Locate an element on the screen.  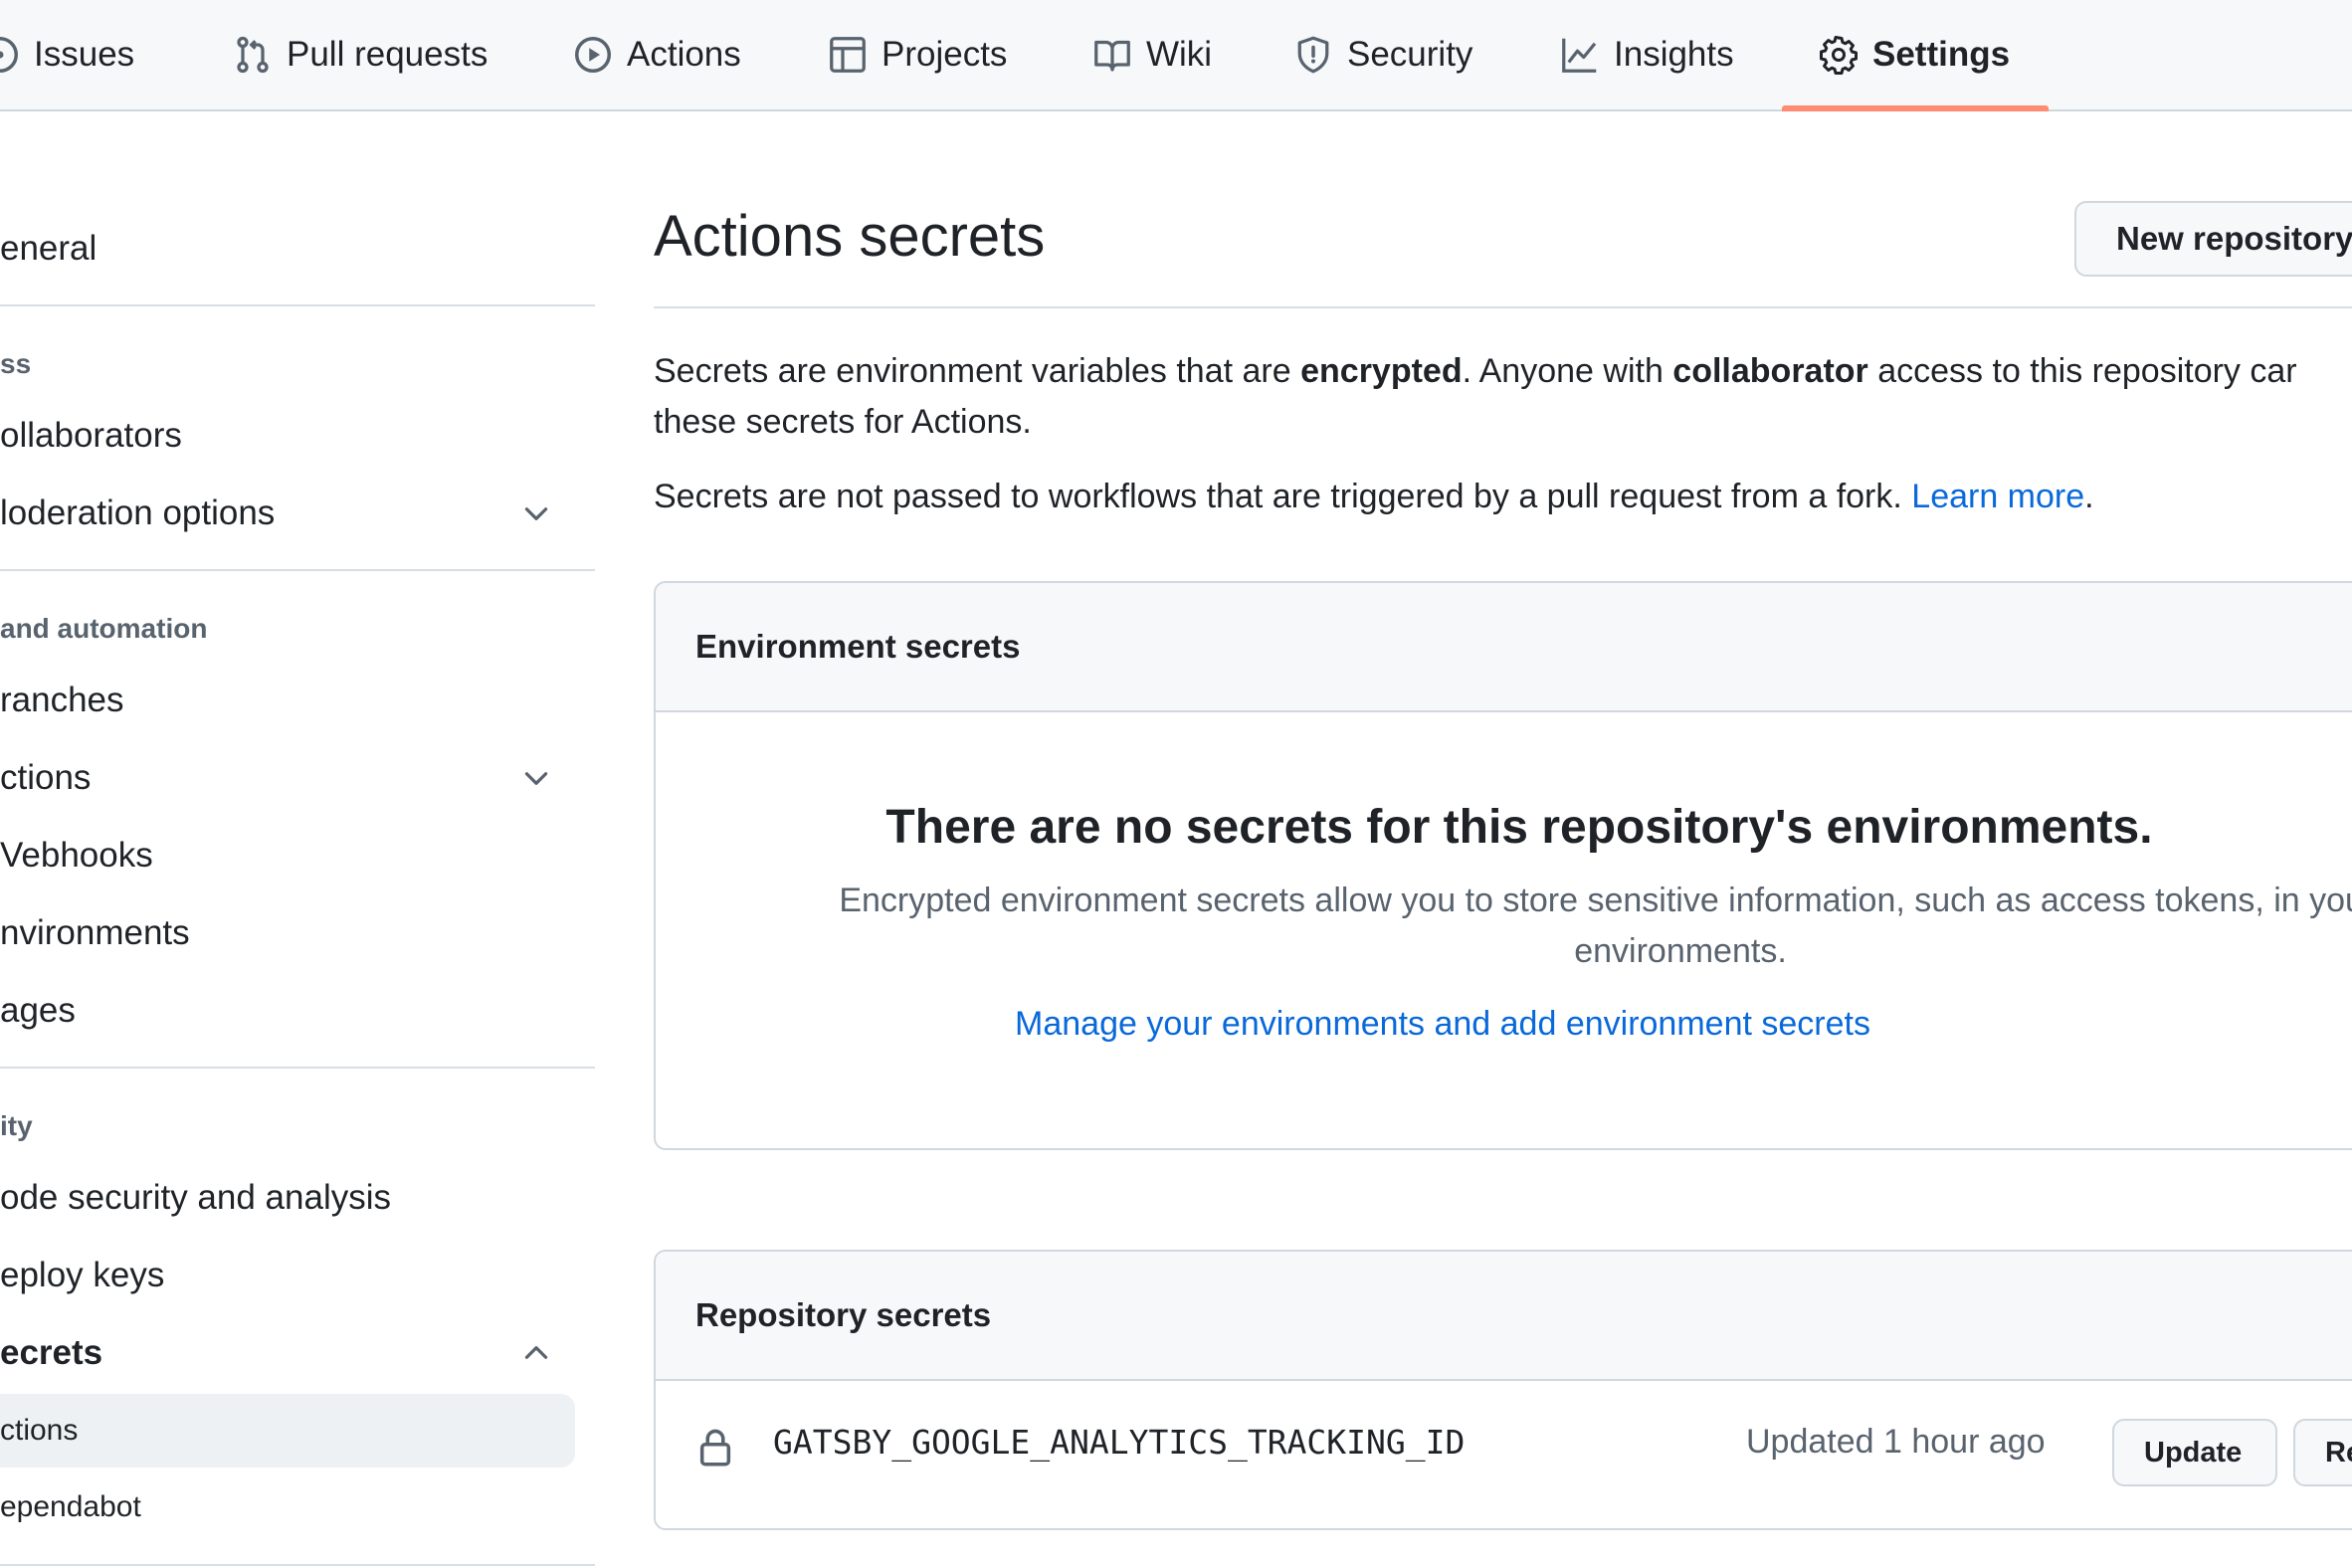
sidebar-heading-access: ss is located at coordinates (16, 363).